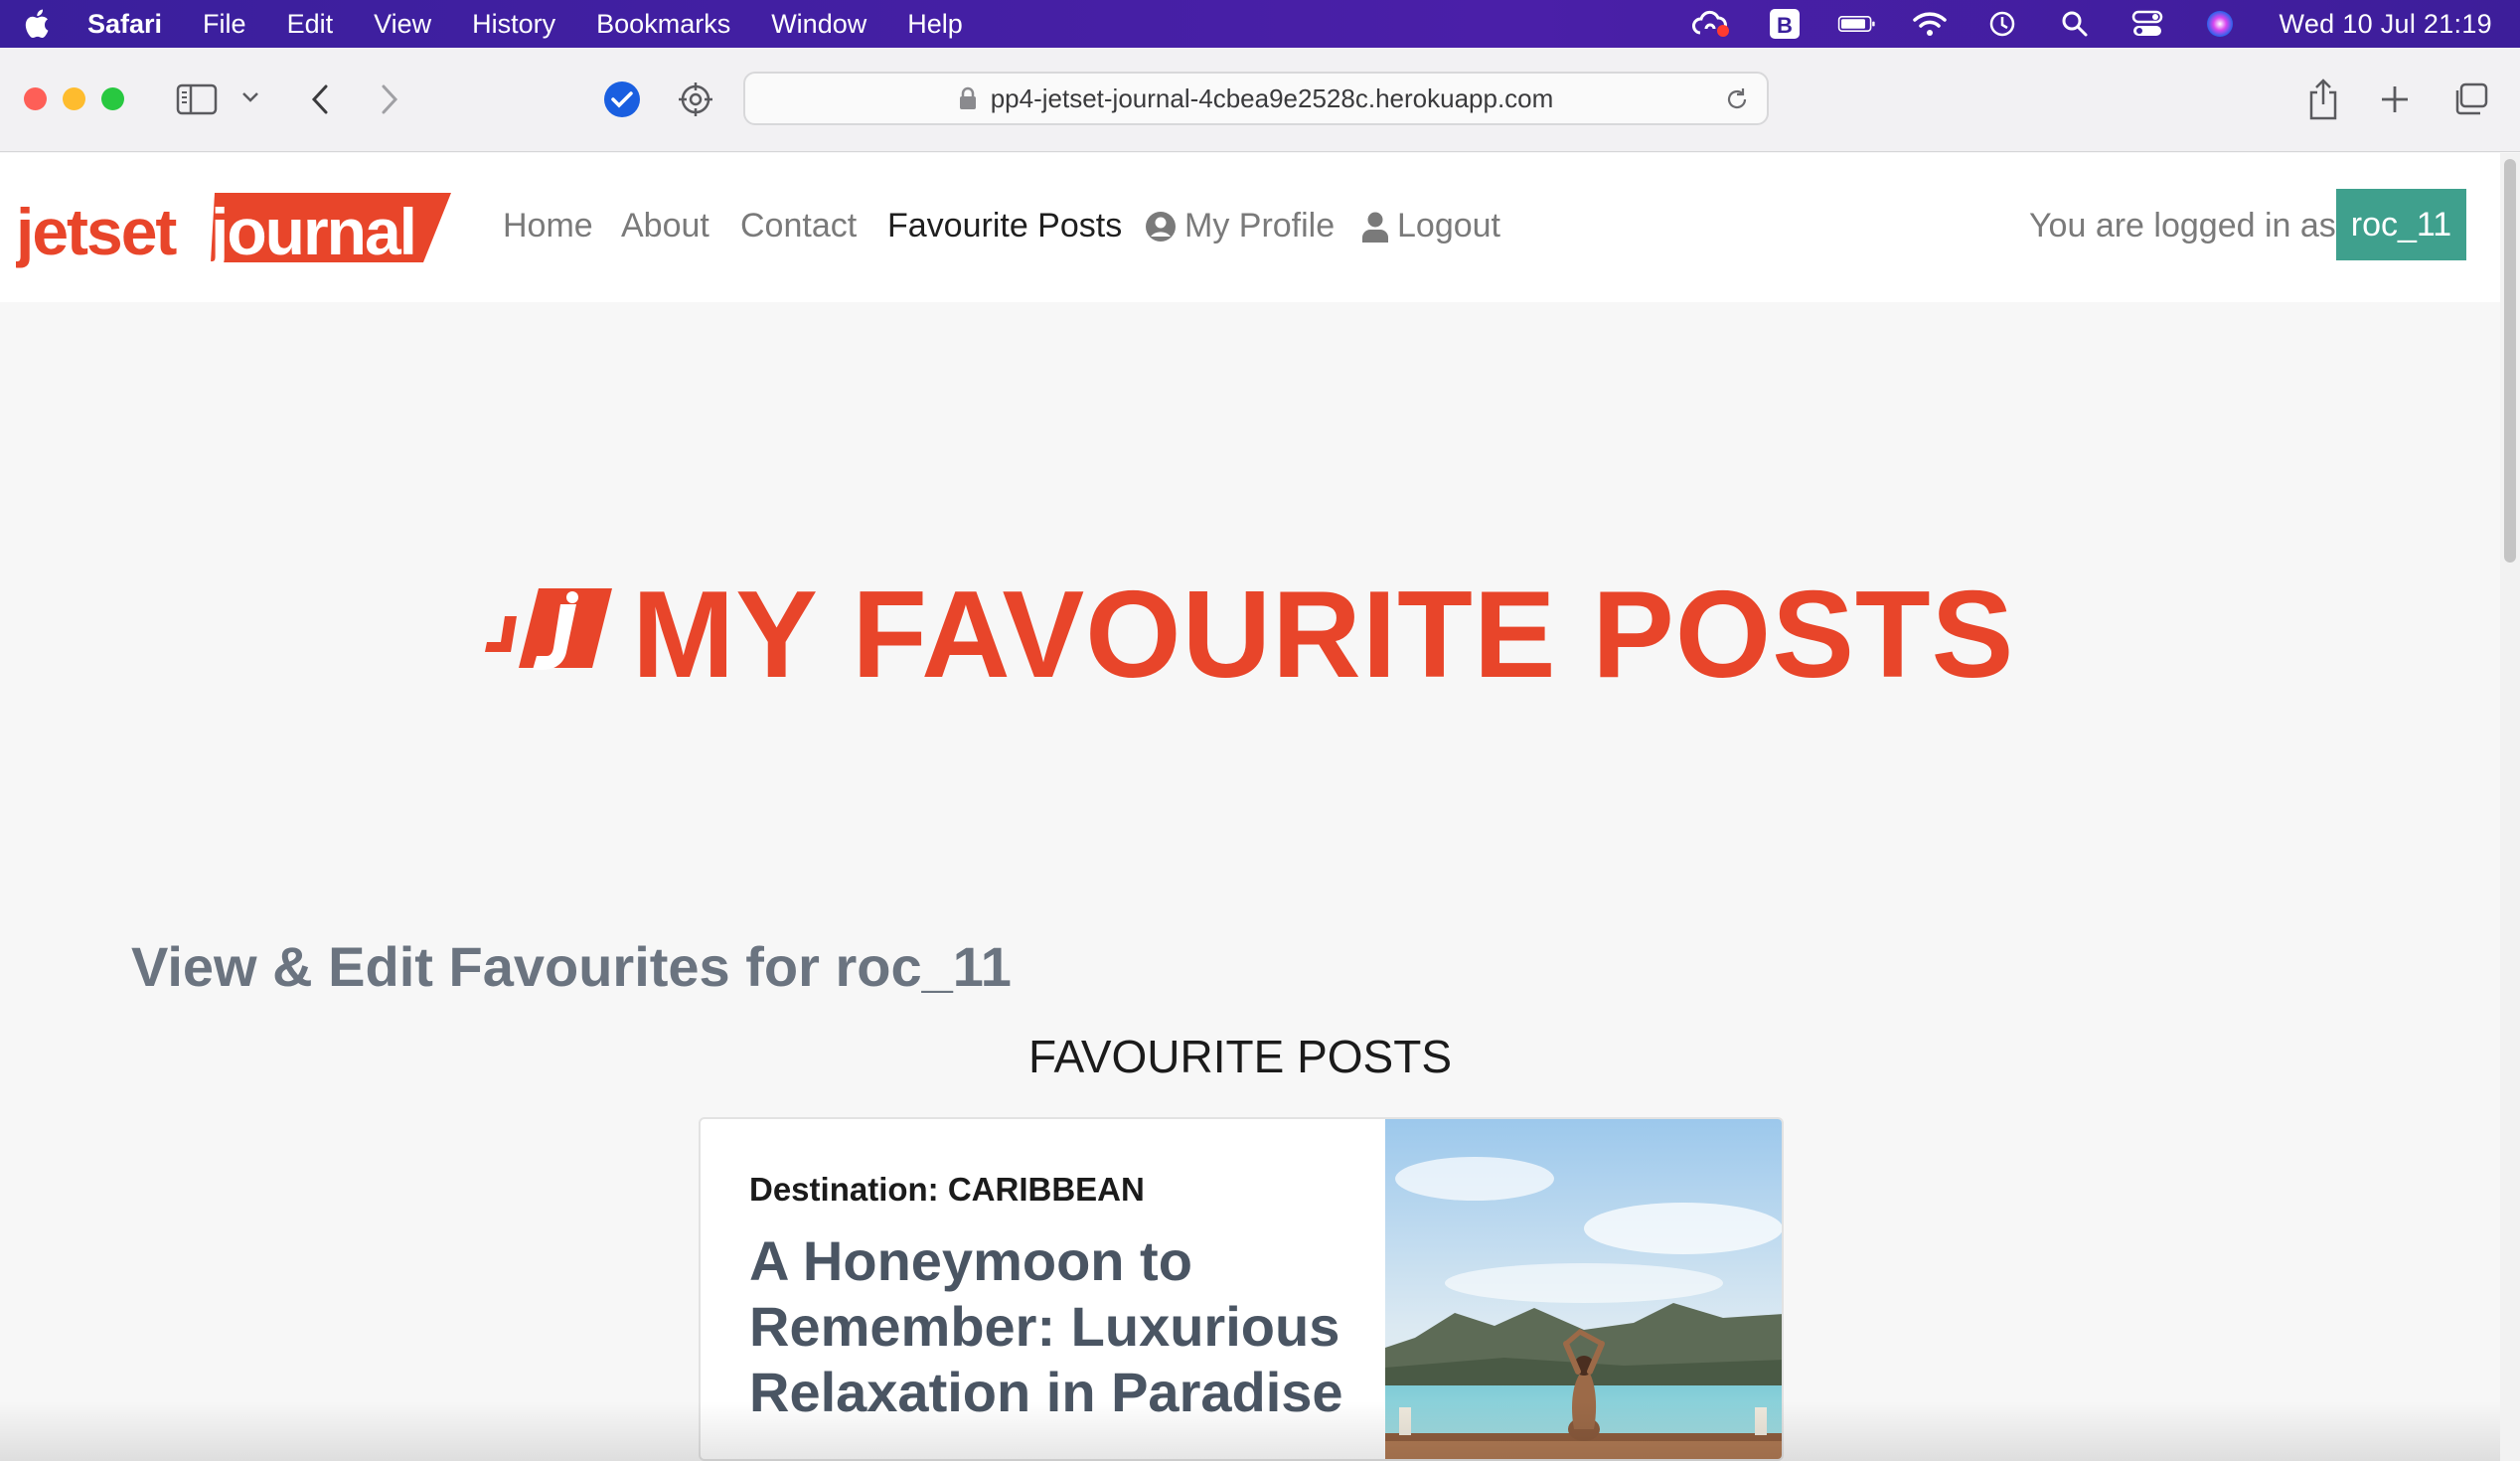 The width and height of the screenshot is (2520, 1461). I want to click on nav-logout-link: Logout, so click(1430, 226).